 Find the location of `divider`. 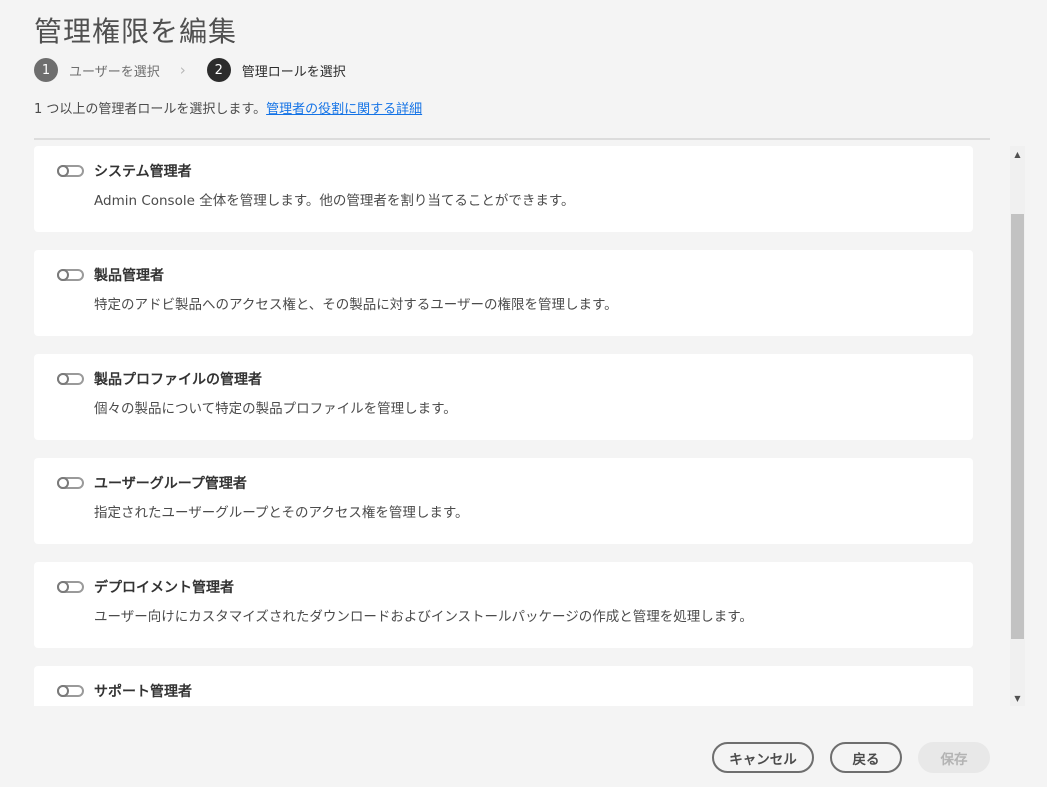

divider is located at coordinates (512, 139).